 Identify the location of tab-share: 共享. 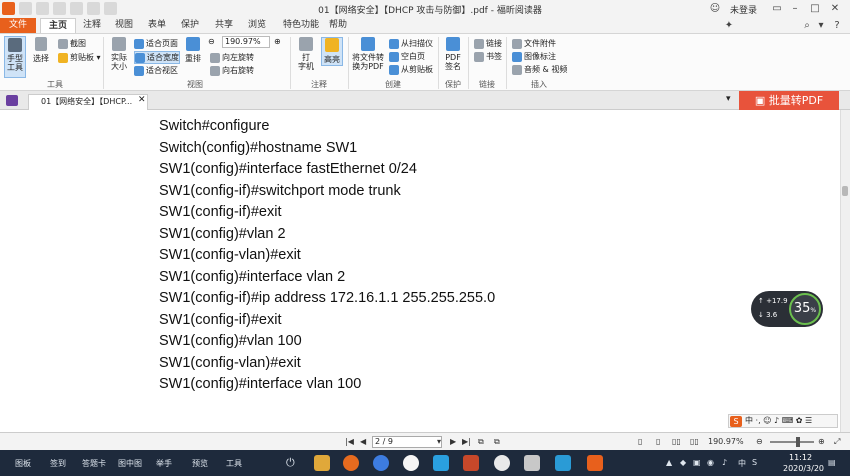
(224, 25).